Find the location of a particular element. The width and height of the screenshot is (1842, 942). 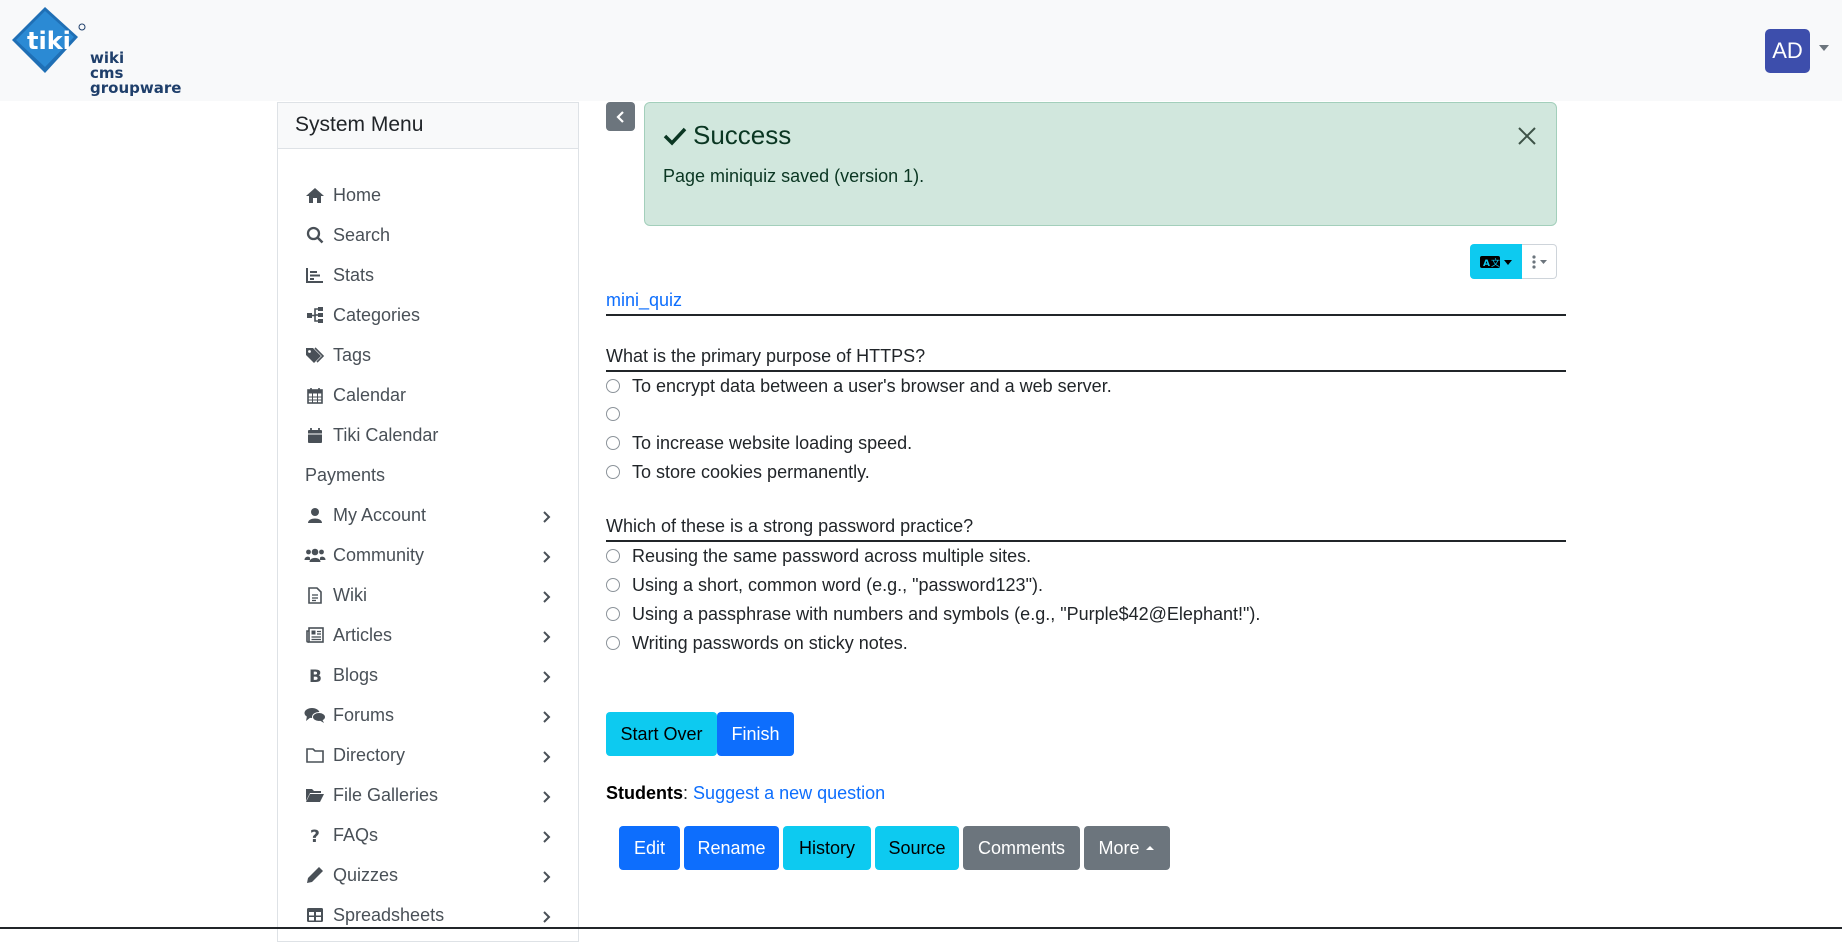

sidebar-item-spreadsheets: Spreadsheets is located at coordinates (428, 915).